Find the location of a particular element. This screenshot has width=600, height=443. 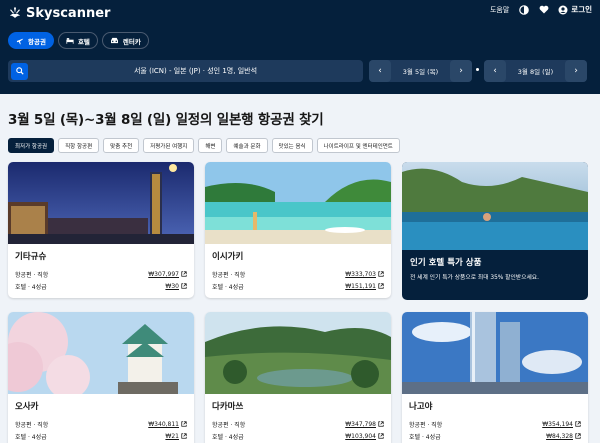

hotel-price: ₩21 is located at coordinates (172, 436).